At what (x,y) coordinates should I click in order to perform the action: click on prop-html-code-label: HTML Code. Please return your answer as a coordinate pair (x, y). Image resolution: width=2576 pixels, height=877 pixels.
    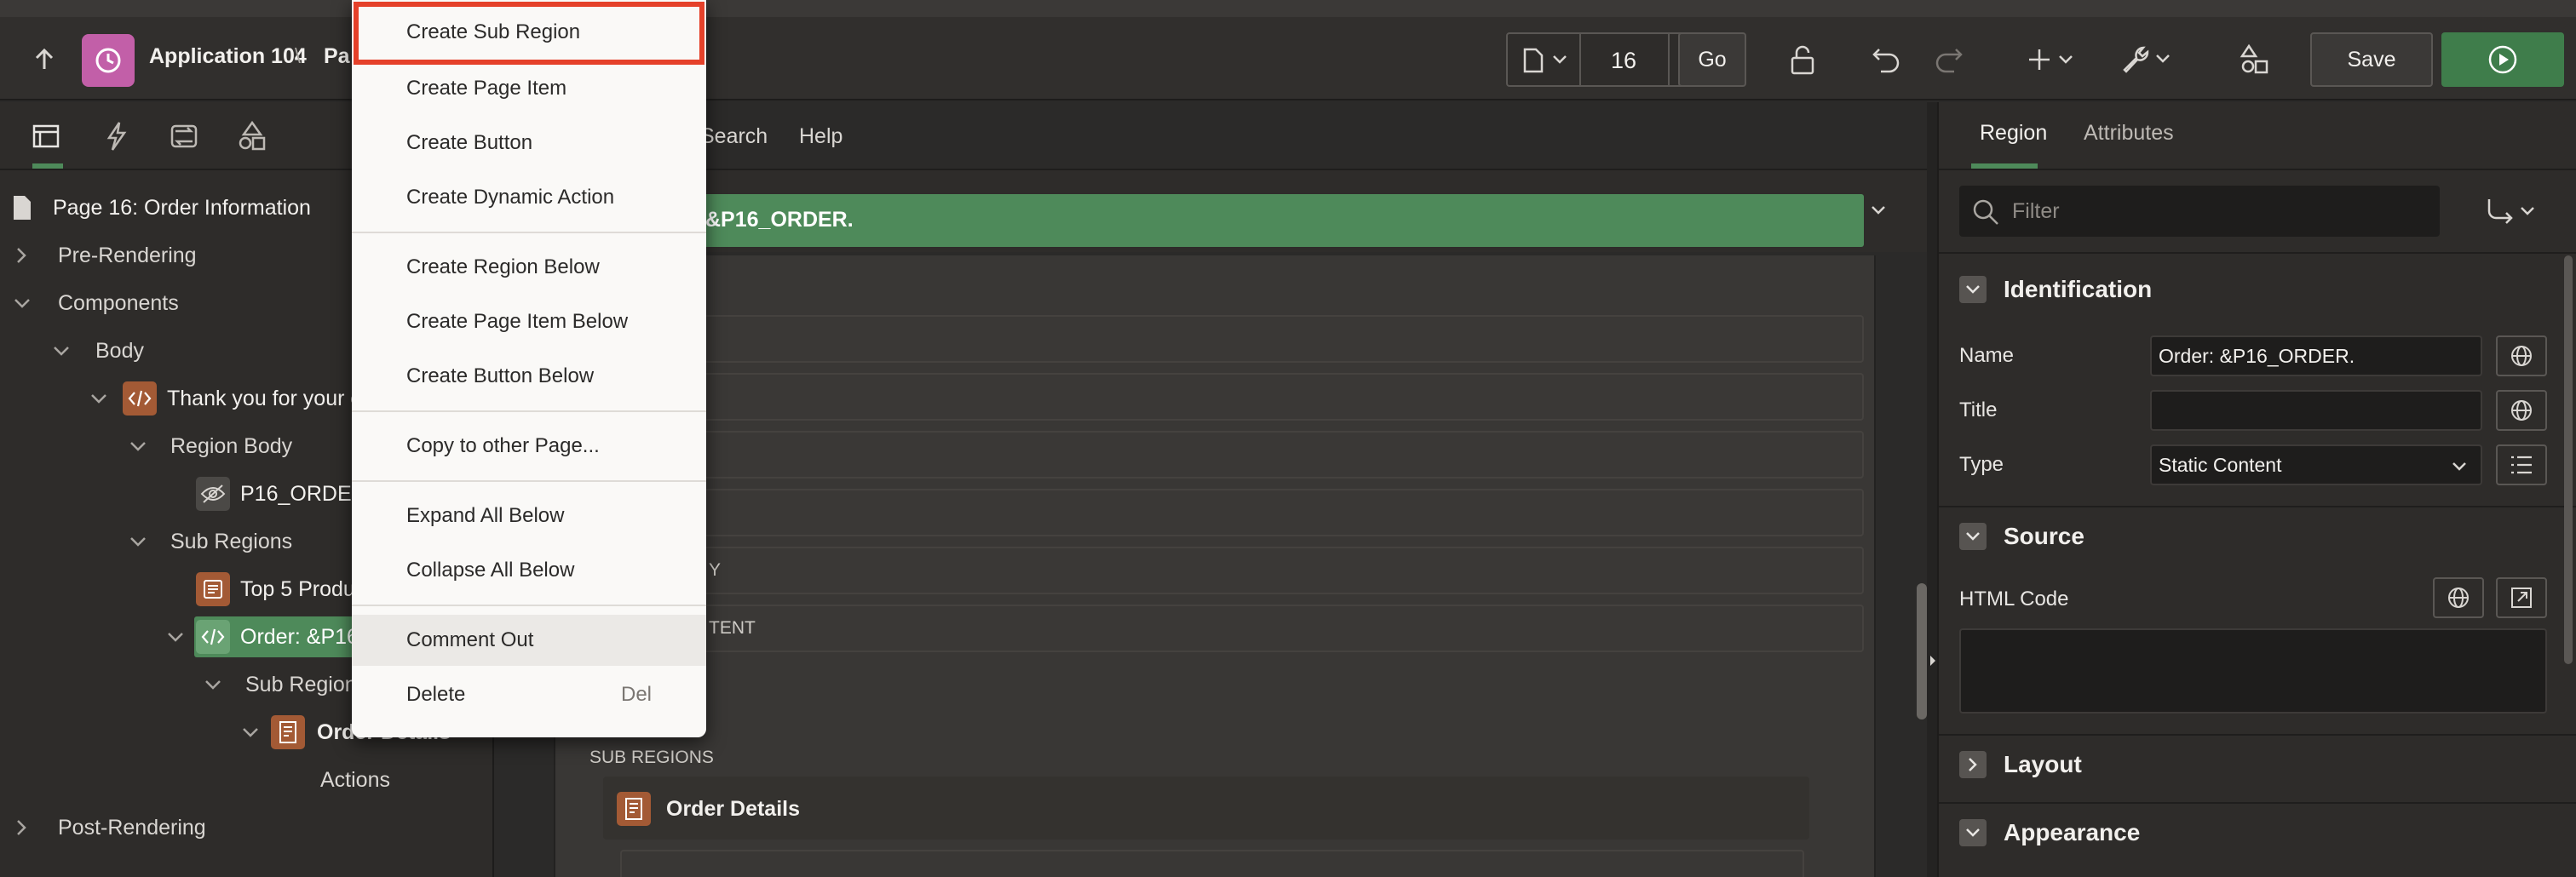
    Looking at the image, I should click on (2014, 599).